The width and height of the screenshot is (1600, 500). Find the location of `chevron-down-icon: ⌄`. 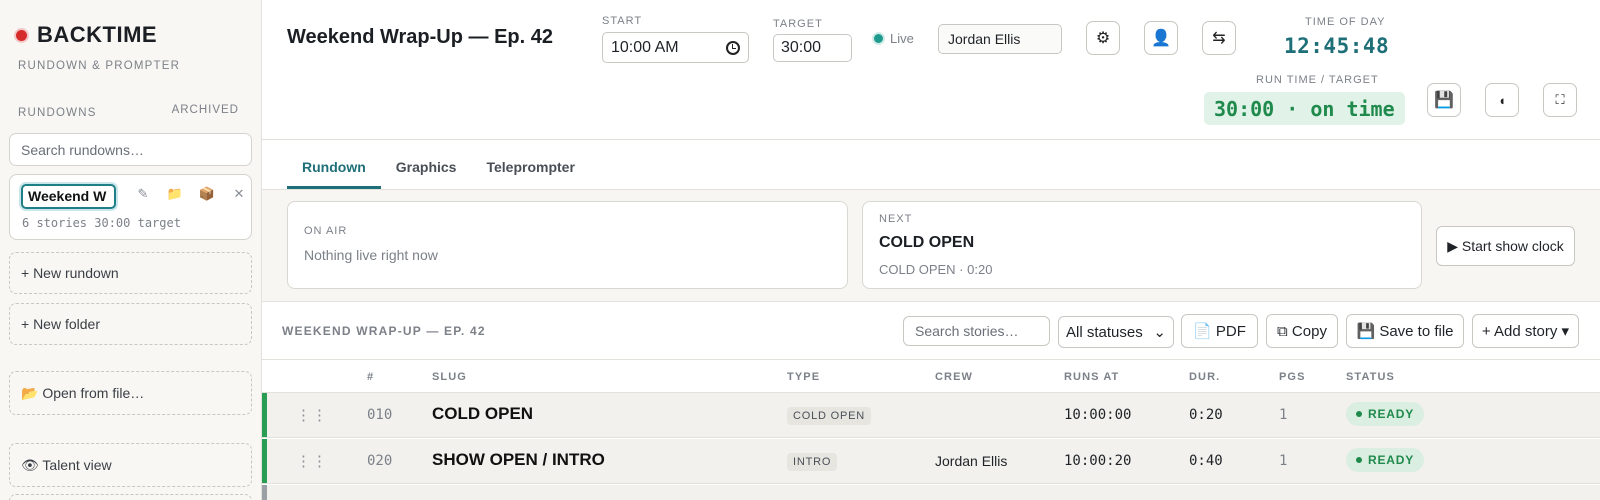

chevron-down-icon: ⌄ is located at coordinates (1159, 332).